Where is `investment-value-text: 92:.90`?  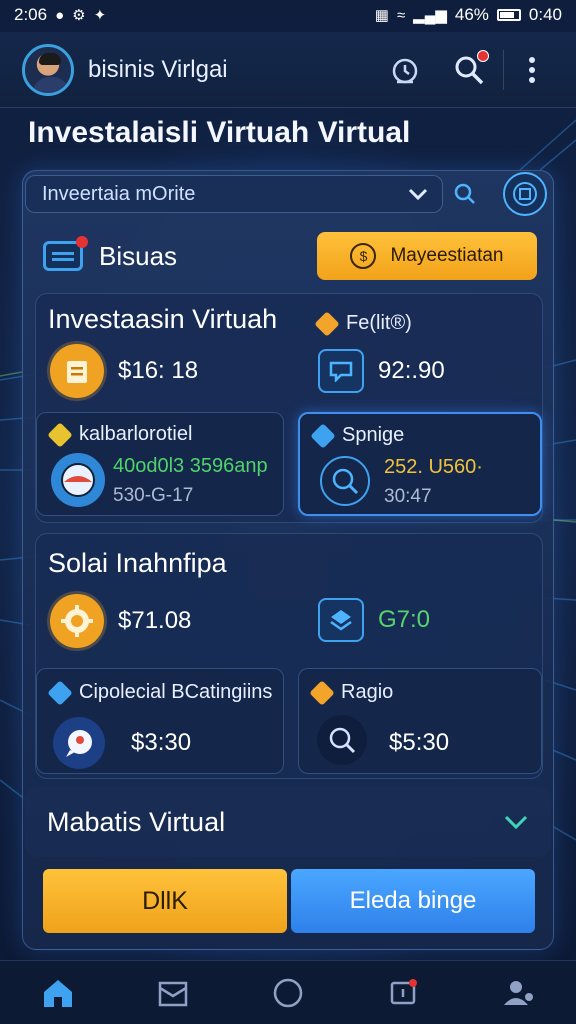
investment-value-text: 92:.90 is located at coordinates (411, 370).